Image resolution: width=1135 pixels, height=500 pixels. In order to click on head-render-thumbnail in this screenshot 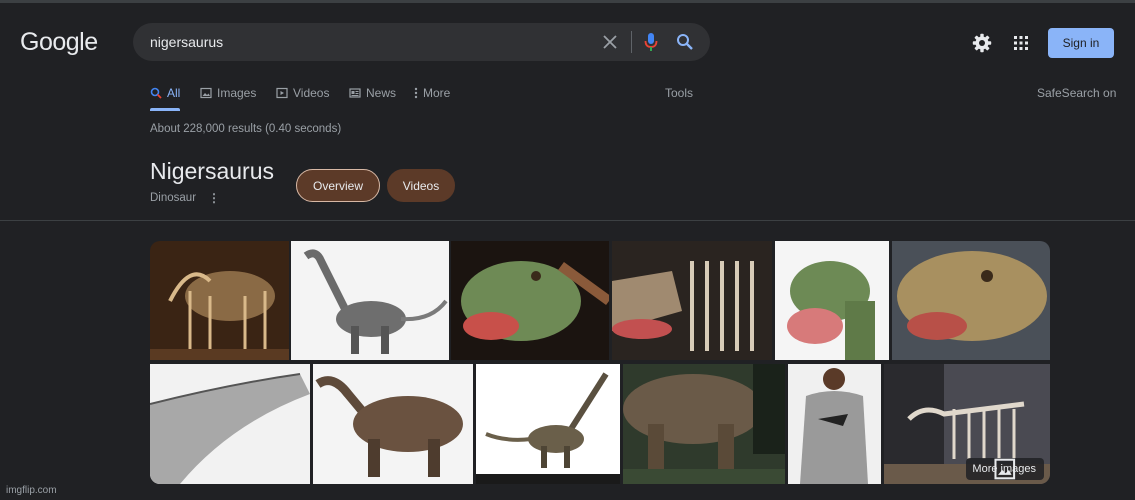, I will do `click(832, 300)`.